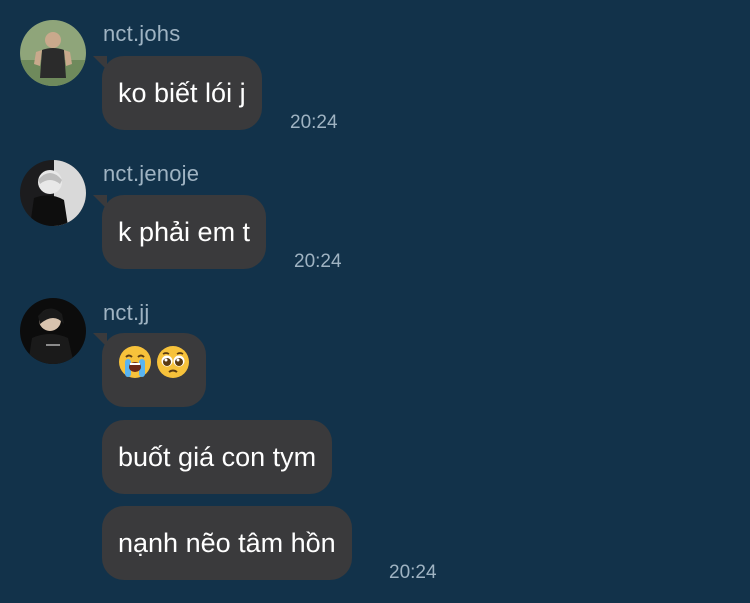 The width and height of the screenshot is (750, 603). I want to click on username-label: nct.johs, so click(142, 33).